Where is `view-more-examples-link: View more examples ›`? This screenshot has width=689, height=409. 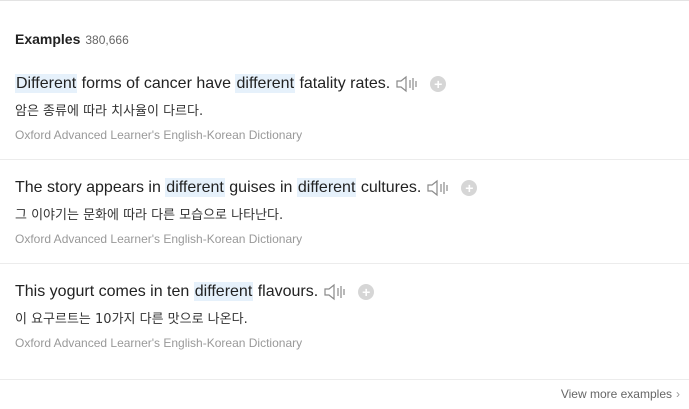
view-more-examples-link: View more examples › is located at coordinates (620, 394).